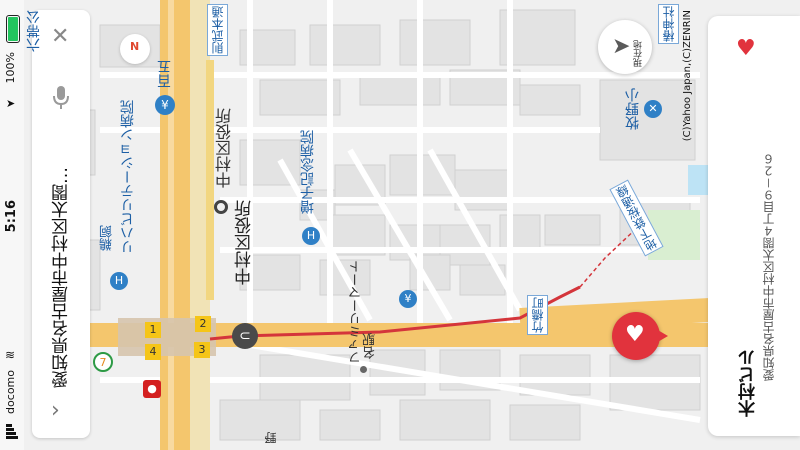 The image size is (800, 450). I want to click on wifi-icon: ≋, so click(10, 355).